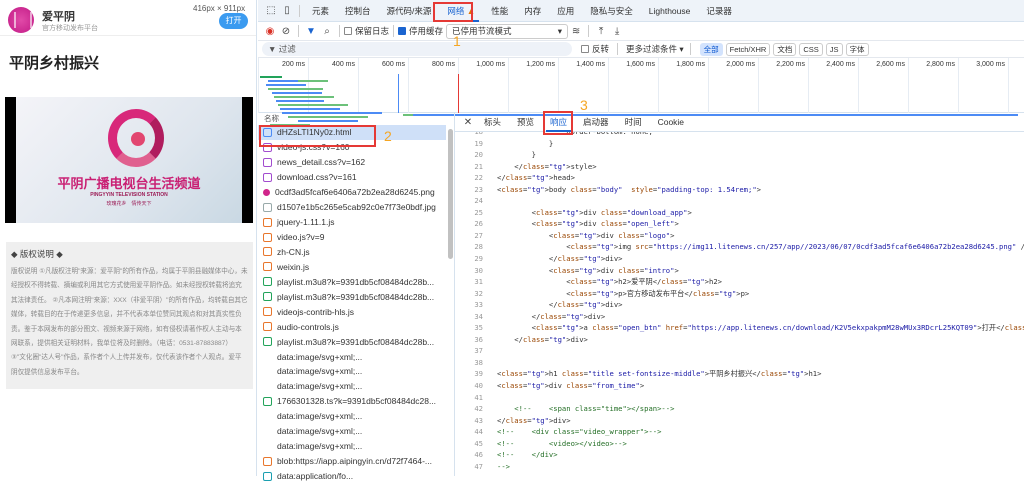 The height and width of the screenshot is (484, 1024). I want to click on inspect-icon: ⬚, so click(271, 10).